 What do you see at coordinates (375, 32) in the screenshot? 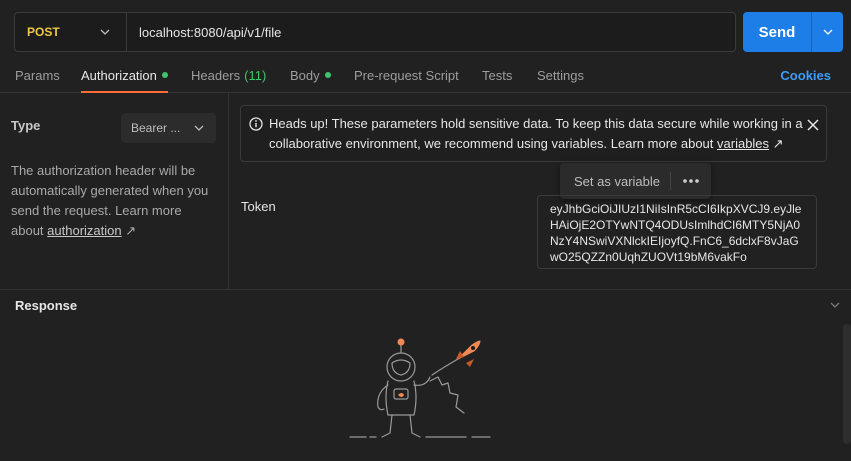
I see `request-bar: POST localhost:8080/api/v1/file` at bounding box center [375, 32].